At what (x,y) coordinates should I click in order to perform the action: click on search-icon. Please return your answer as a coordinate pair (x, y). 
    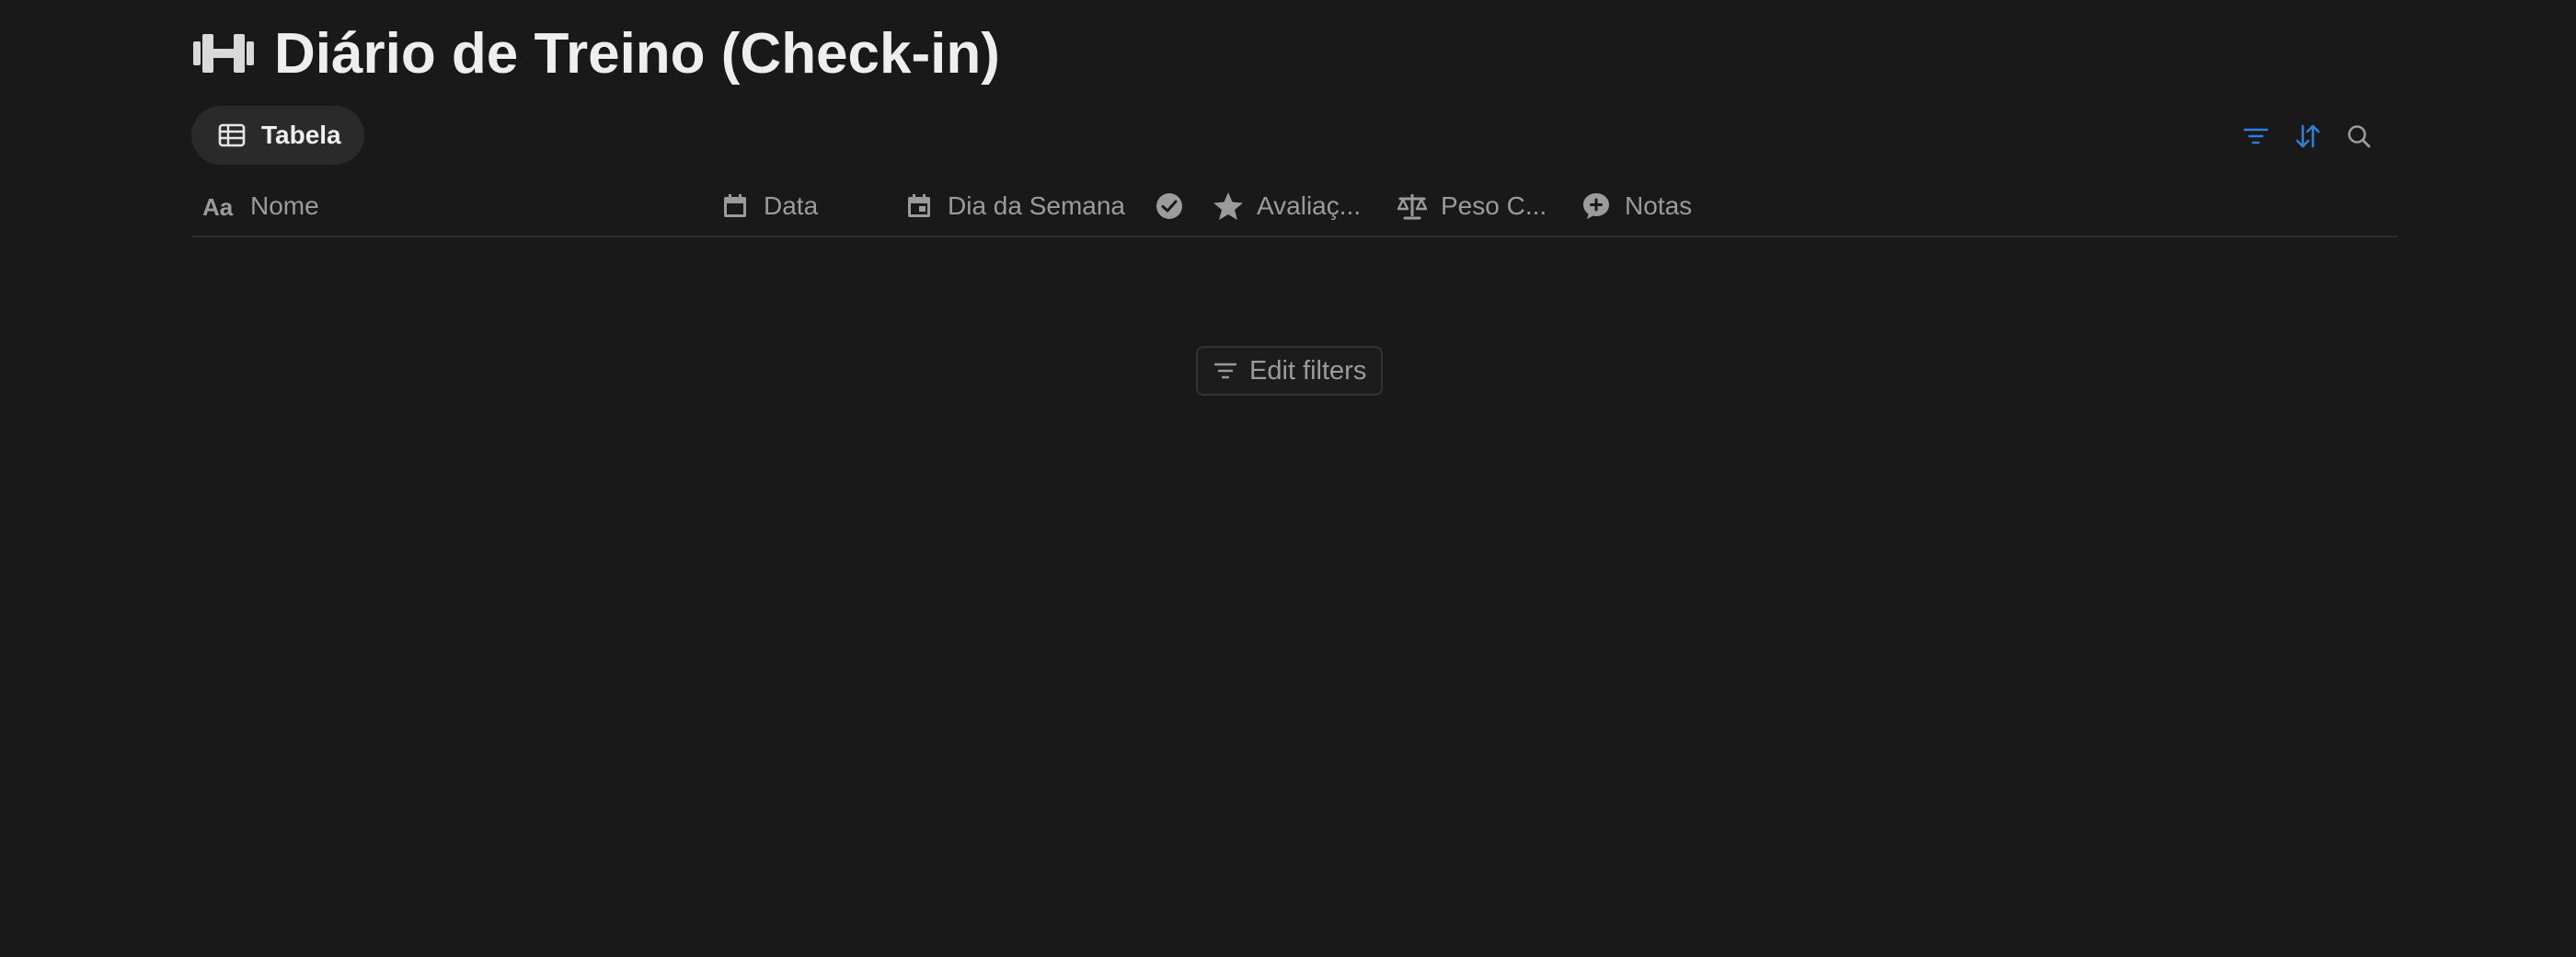
    Looking at the image, I should click on (2359, 136).